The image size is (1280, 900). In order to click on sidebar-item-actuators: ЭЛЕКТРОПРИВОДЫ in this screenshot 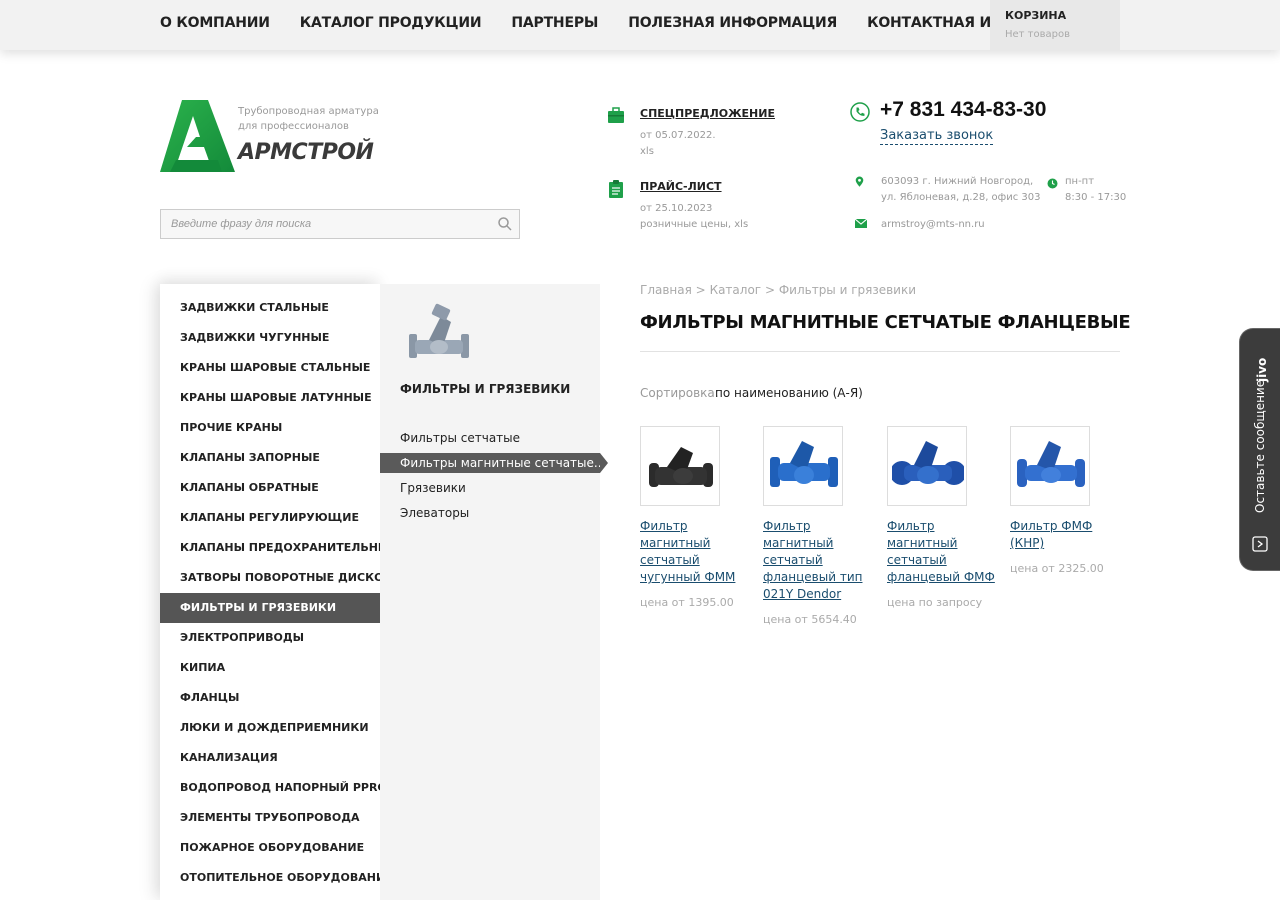, I will do `click(270, 638)`.